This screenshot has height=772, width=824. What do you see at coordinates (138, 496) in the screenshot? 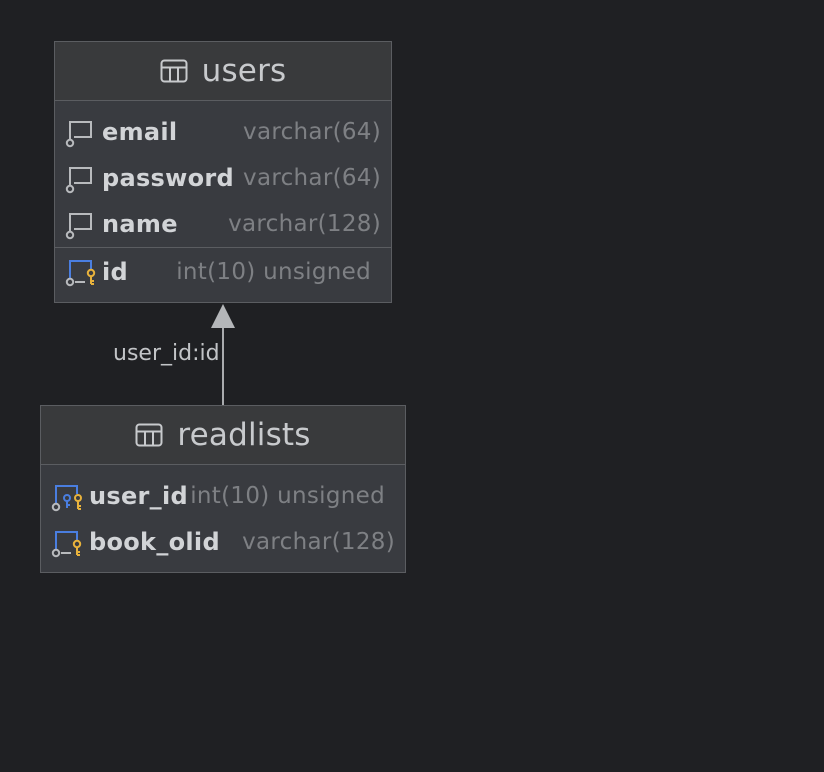
I see `column-name: user_id` at bounding box center [138, 496].